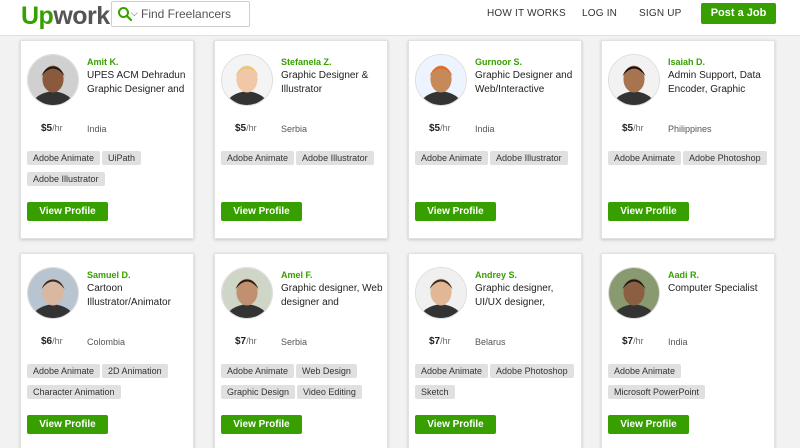 The image size is (800, 448). What do you see at coordinates (435, 392) in the screenshot?
I see `skill-tag: Sketch` at bounding box center [435, 392].